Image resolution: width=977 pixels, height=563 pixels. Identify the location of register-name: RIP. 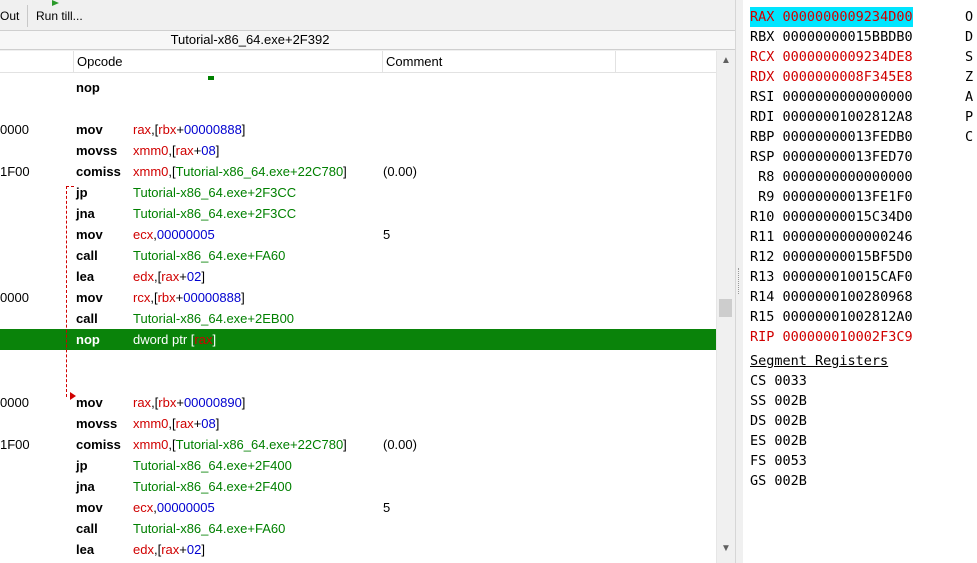
(762, 337).